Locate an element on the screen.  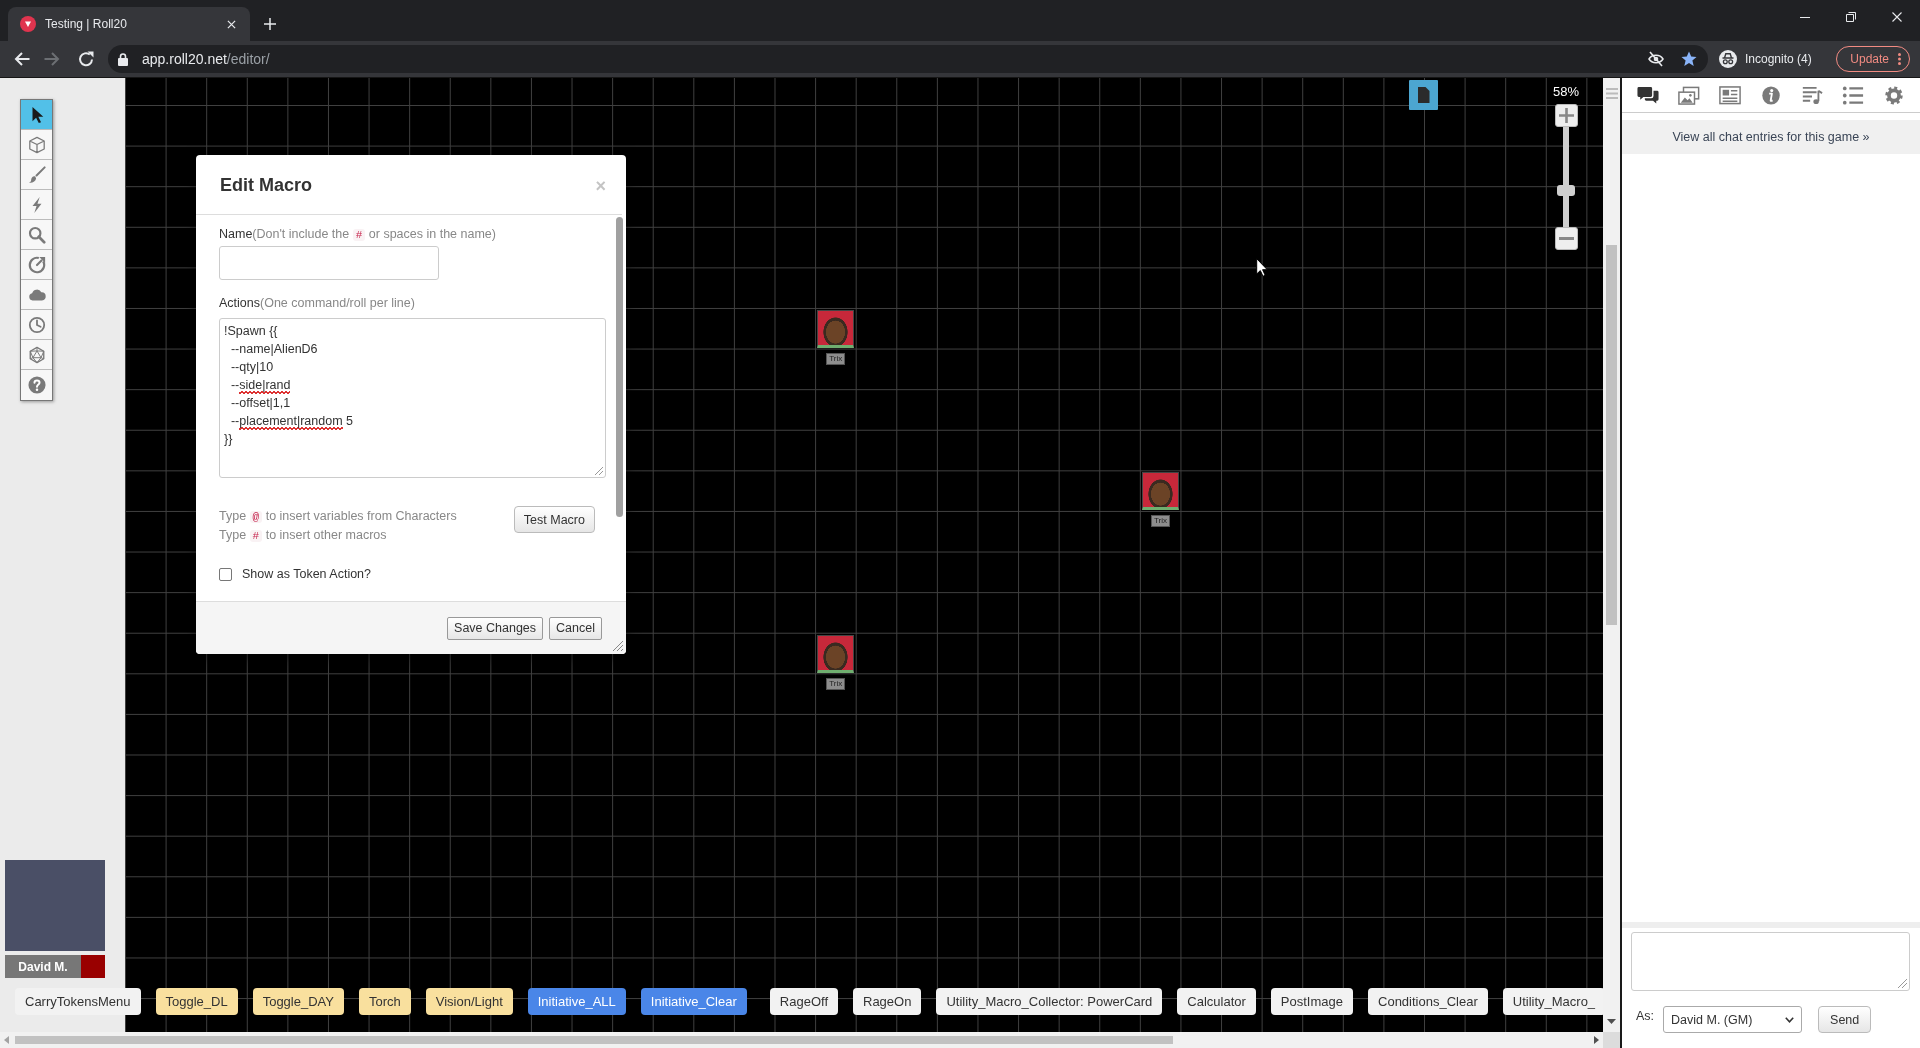
document-icon is located at coordinates (1423, 95).